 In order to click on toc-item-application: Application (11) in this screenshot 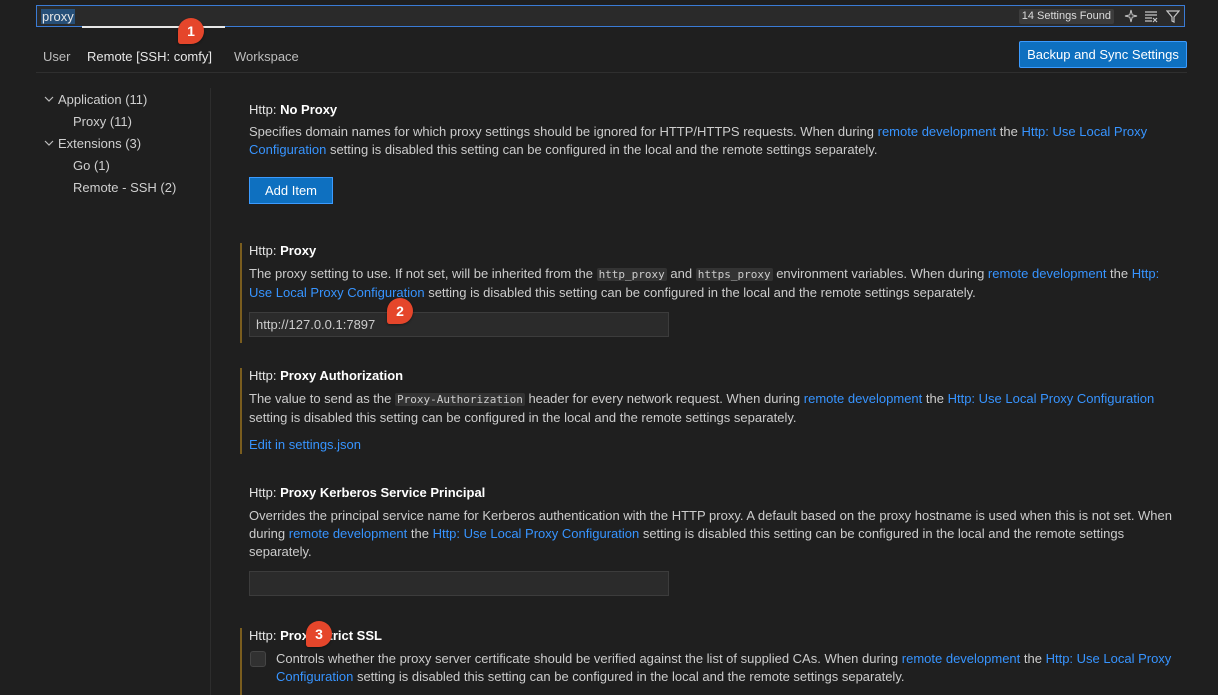, I will do `click(95, 99)`.